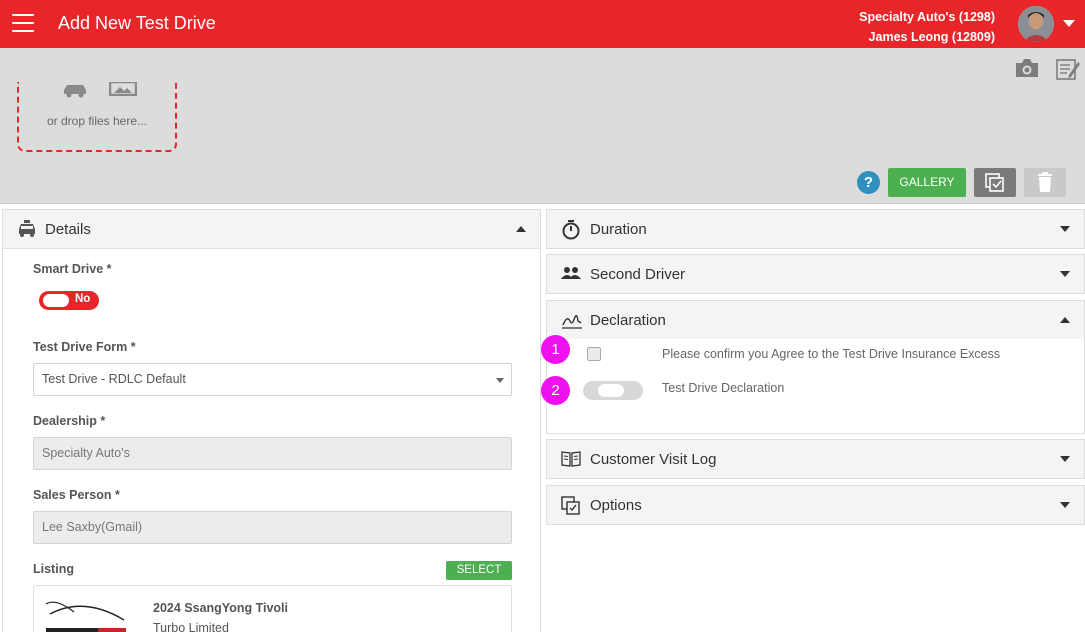  What do you see at coordinates (815, 229) in the screenshot?
I see `duration-accordion: Duration` at bounding box center [815, 229].